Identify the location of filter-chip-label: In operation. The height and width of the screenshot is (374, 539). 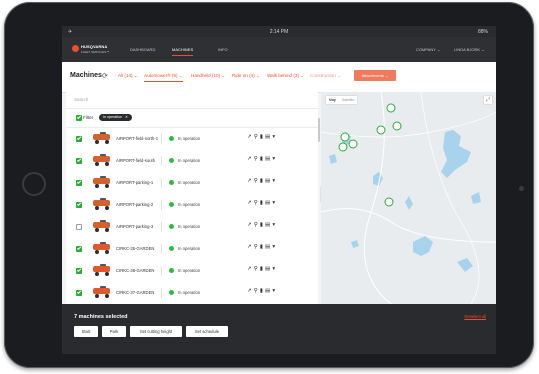
(112, 117).